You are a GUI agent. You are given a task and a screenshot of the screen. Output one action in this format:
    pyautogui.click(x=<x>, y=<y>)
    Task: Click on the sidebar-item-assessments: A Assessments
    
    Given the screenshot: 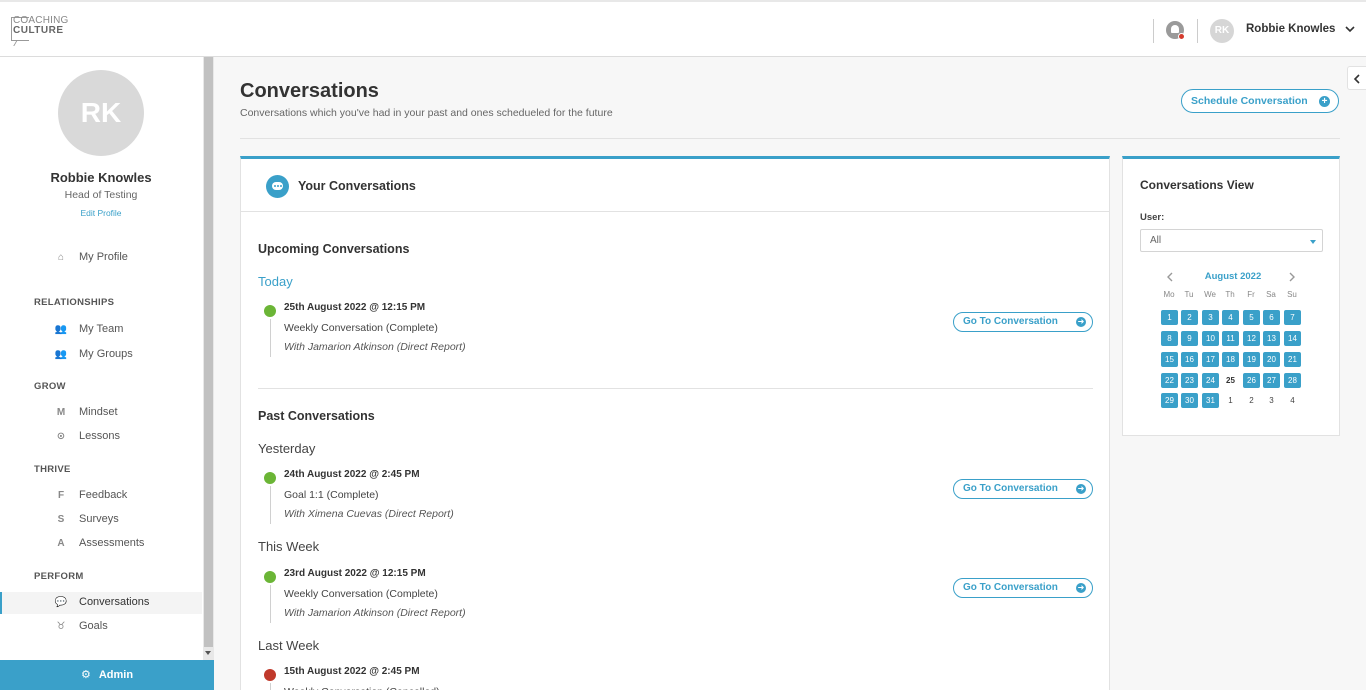 What is the action you would take?
    pyautogui.click(x=101, y=544)
    